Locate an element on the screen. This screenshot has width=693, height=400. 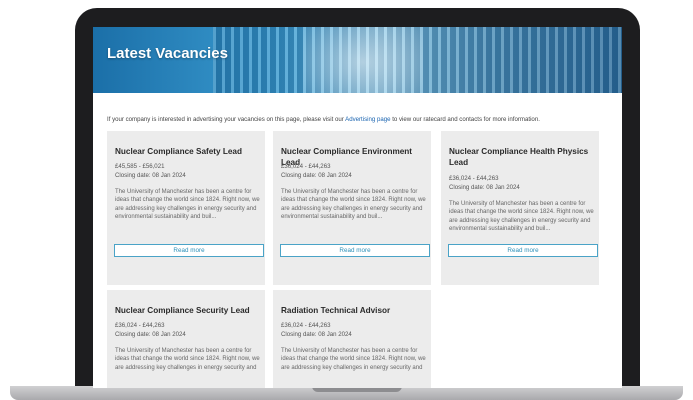
advertising-page-link: Advertising page is located at coordinates (367, 119).